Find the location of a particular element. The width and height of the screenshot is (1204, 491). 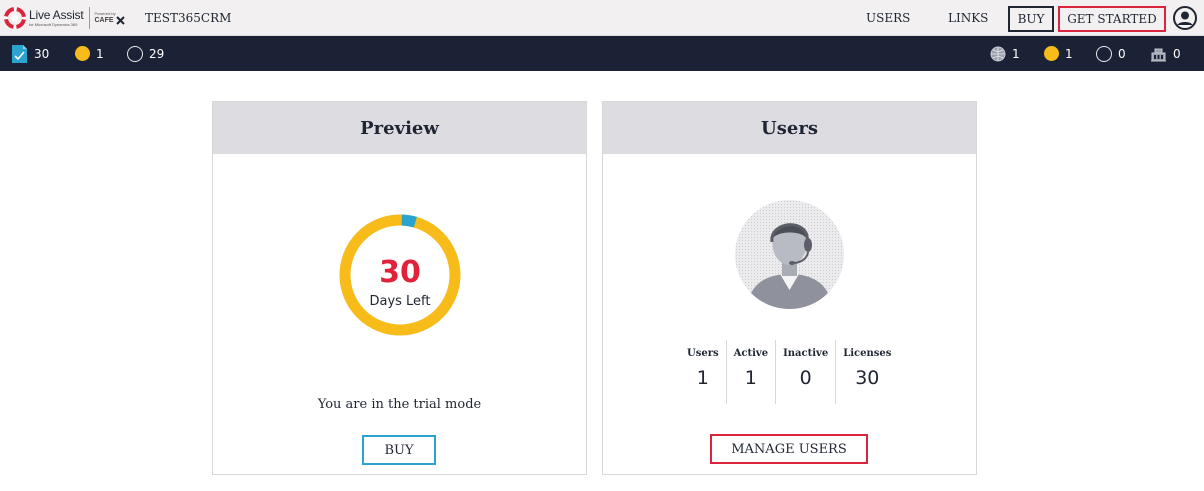

get-started-button: GET STARTED is located at coordinates (1112, 19).